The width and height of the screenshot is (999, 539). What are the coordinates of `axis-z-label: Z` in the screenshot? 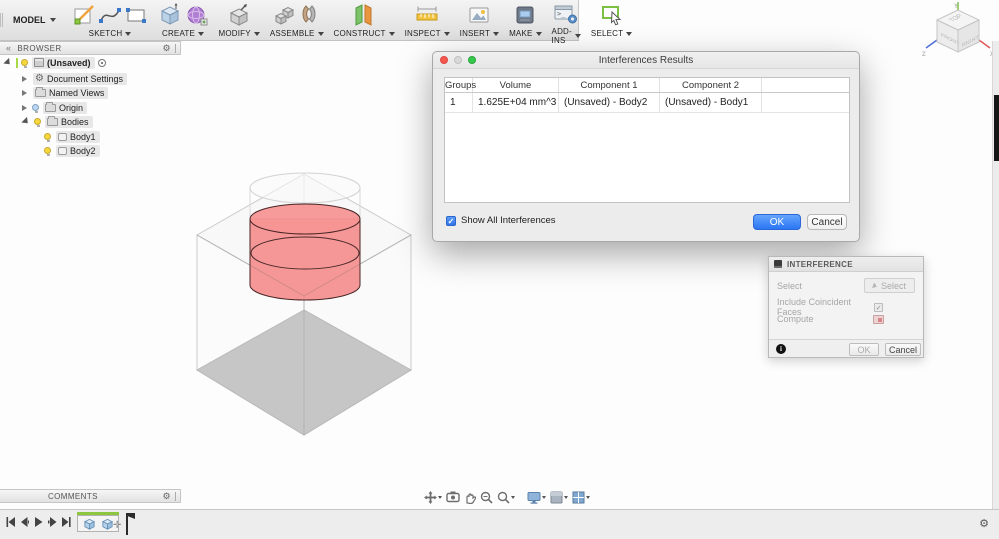 It's located at (924, 55).